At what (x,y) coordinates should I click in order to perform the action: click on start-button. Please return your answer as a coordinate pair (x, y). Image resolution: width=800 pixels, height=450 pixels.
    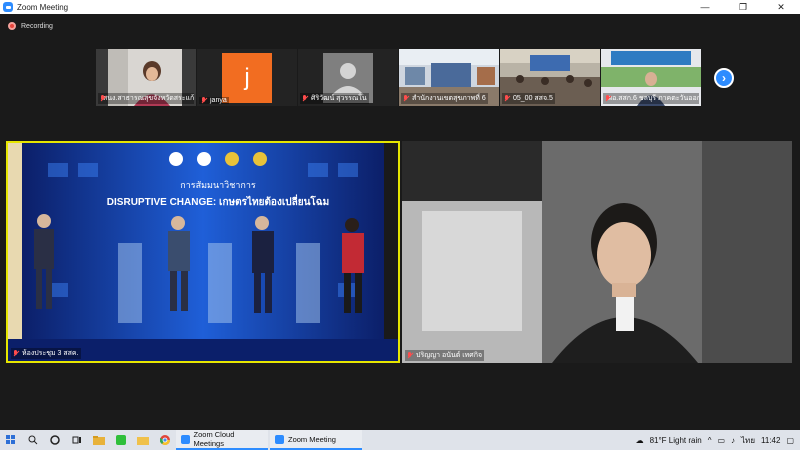
    Looking at the image, I should click on (11, 440).